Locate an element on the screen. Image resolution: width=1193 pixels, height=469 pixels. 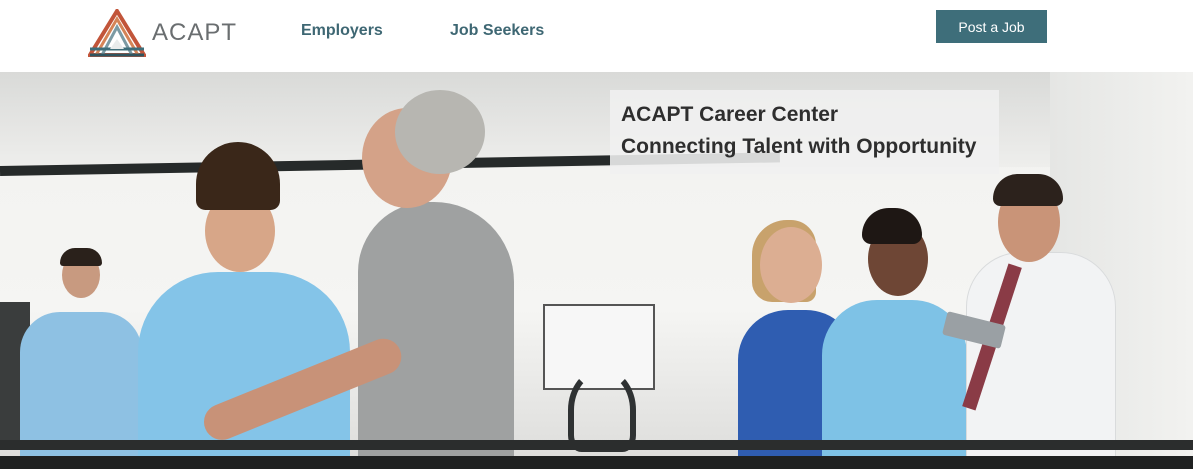
nav-link-job-seekers: Job Seekers is located at coordinates (497, 31).